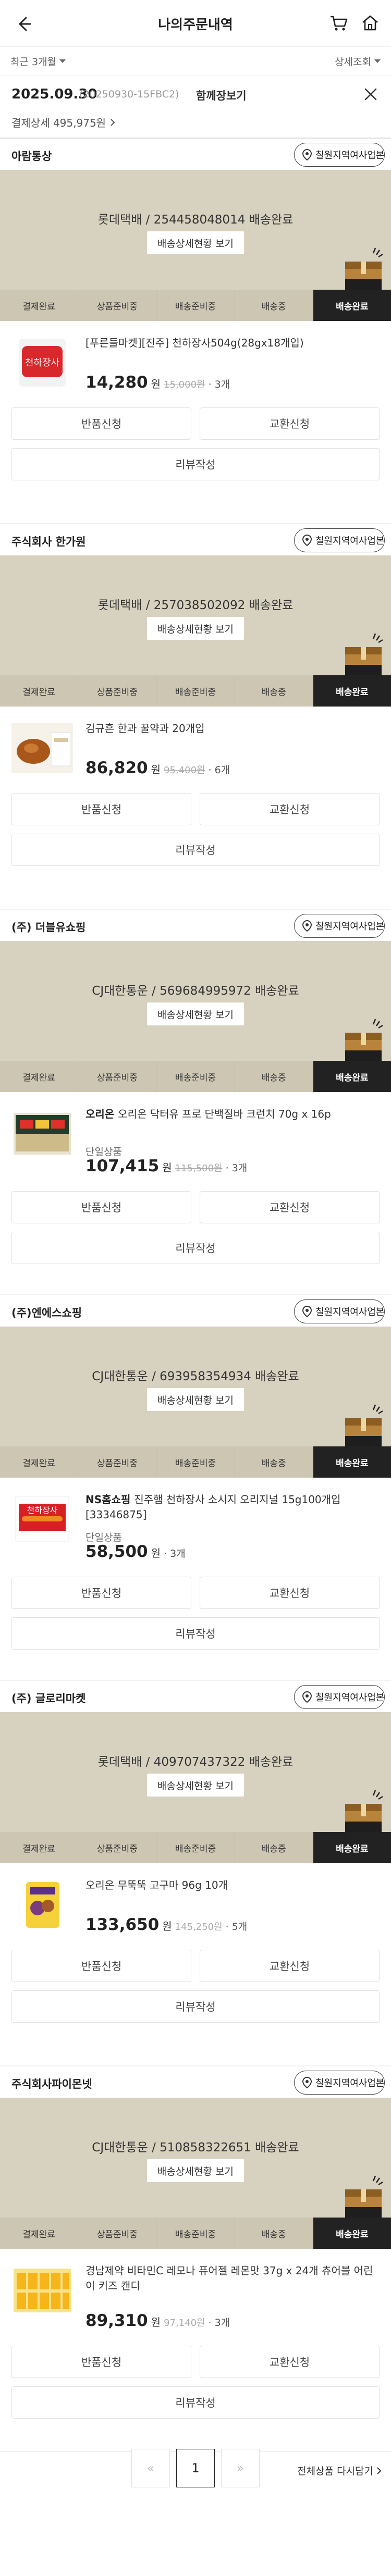 This screenshot has width=391, height=2576. Describe the element at coordinates (231, 1885) in the screenshot. I see `product-name: 오리온 무뚝뚝 고구마 96g 10개` at that location.